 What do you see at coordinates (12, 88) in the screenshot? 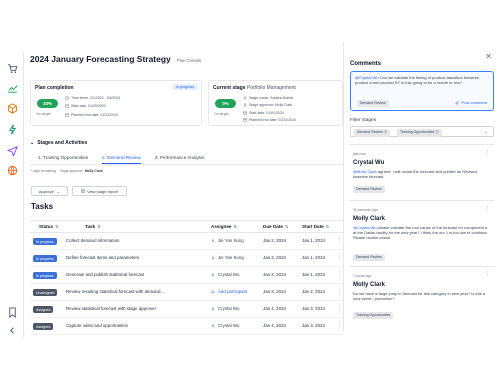
I see `trend-chart-icon` at bounding box center [12, 88].